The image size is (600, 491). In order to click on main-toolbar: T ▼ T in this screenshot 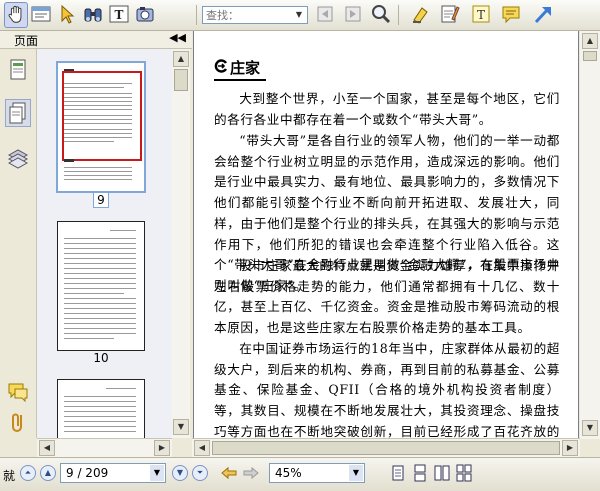, I will do `click(300, 15)`.